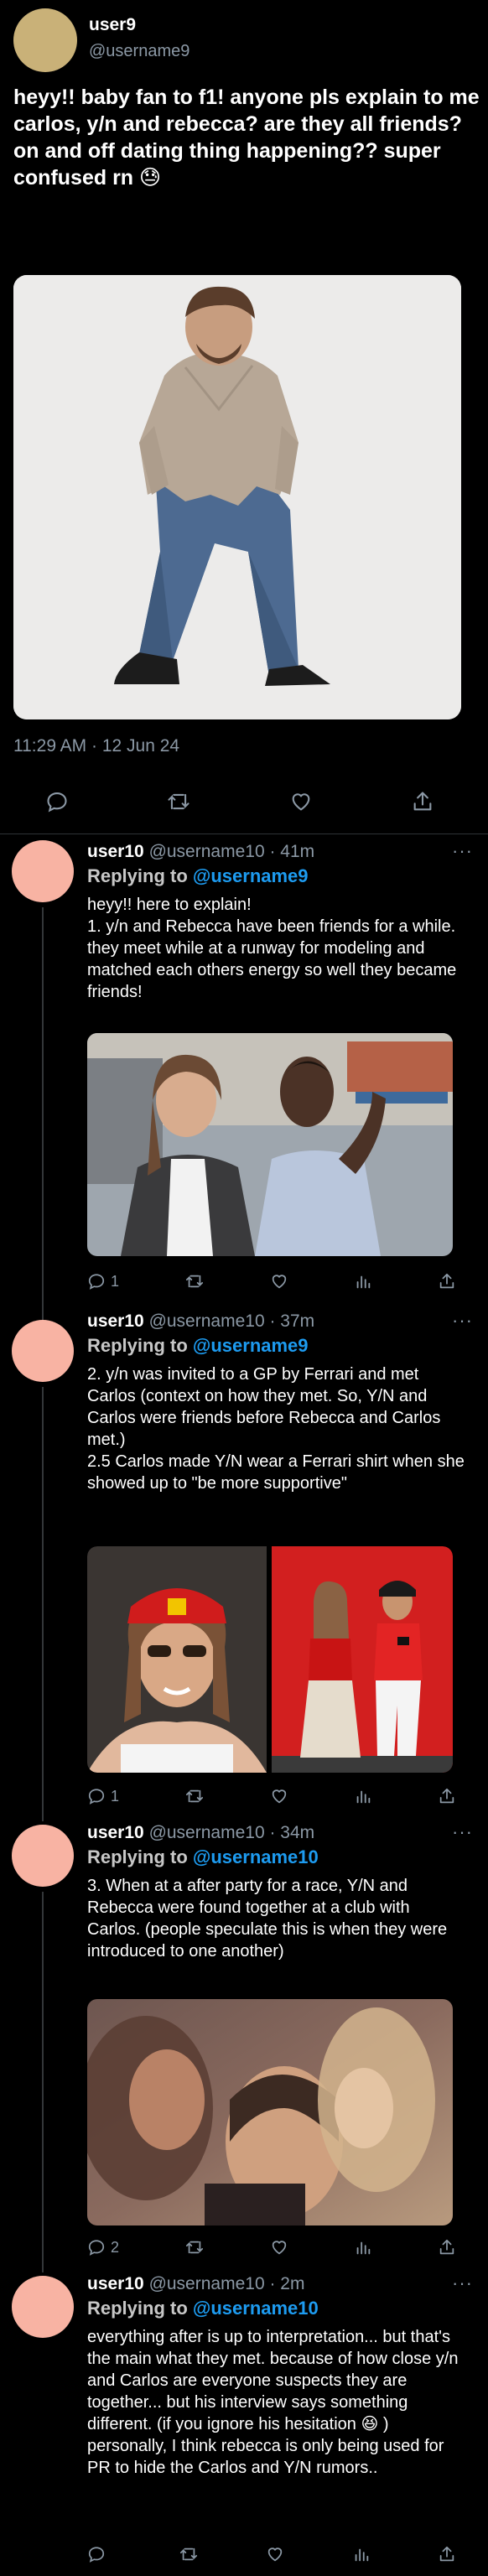 The width and height of the screenshot is (488, 2576). I want to click on reply-button: 2, so click(103, 2247).